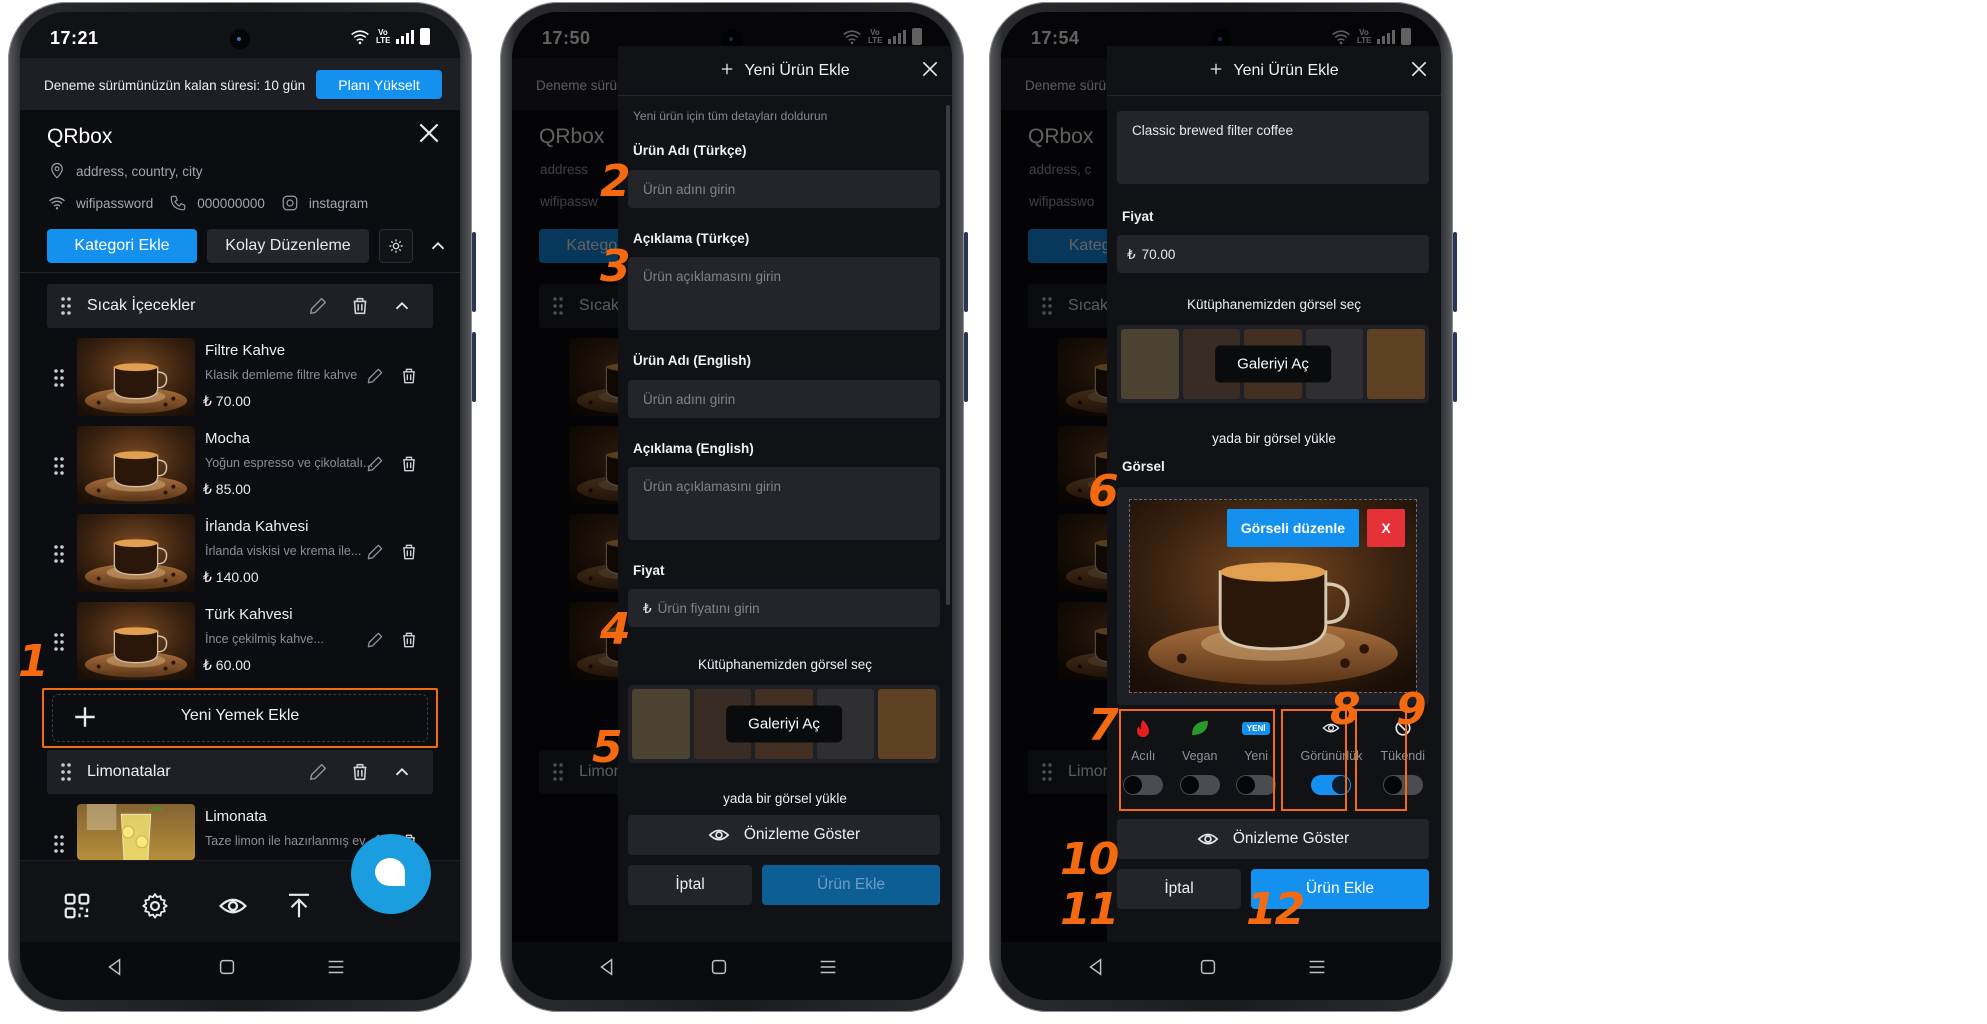 This screenshot has height=1024, width=1987. What do you see at coordinates (77, 906) in the screenshot?
I see `qr-code-icon` at bounding box center [77, 906].